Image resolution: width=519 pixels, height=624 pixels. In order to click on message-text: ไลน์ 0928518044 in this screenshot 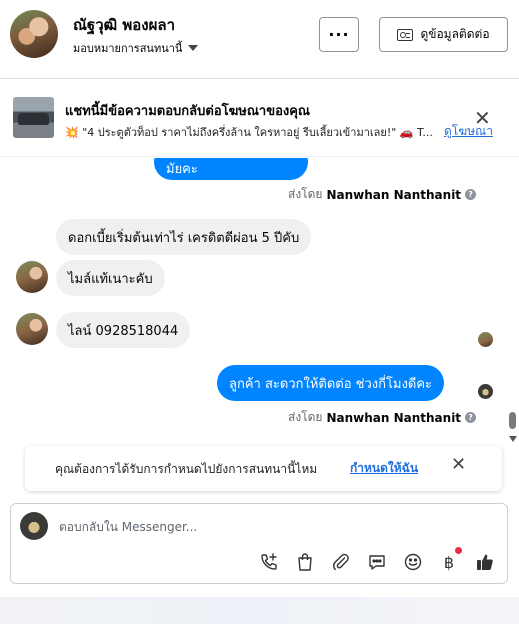, I will do `click(123, 331)`.